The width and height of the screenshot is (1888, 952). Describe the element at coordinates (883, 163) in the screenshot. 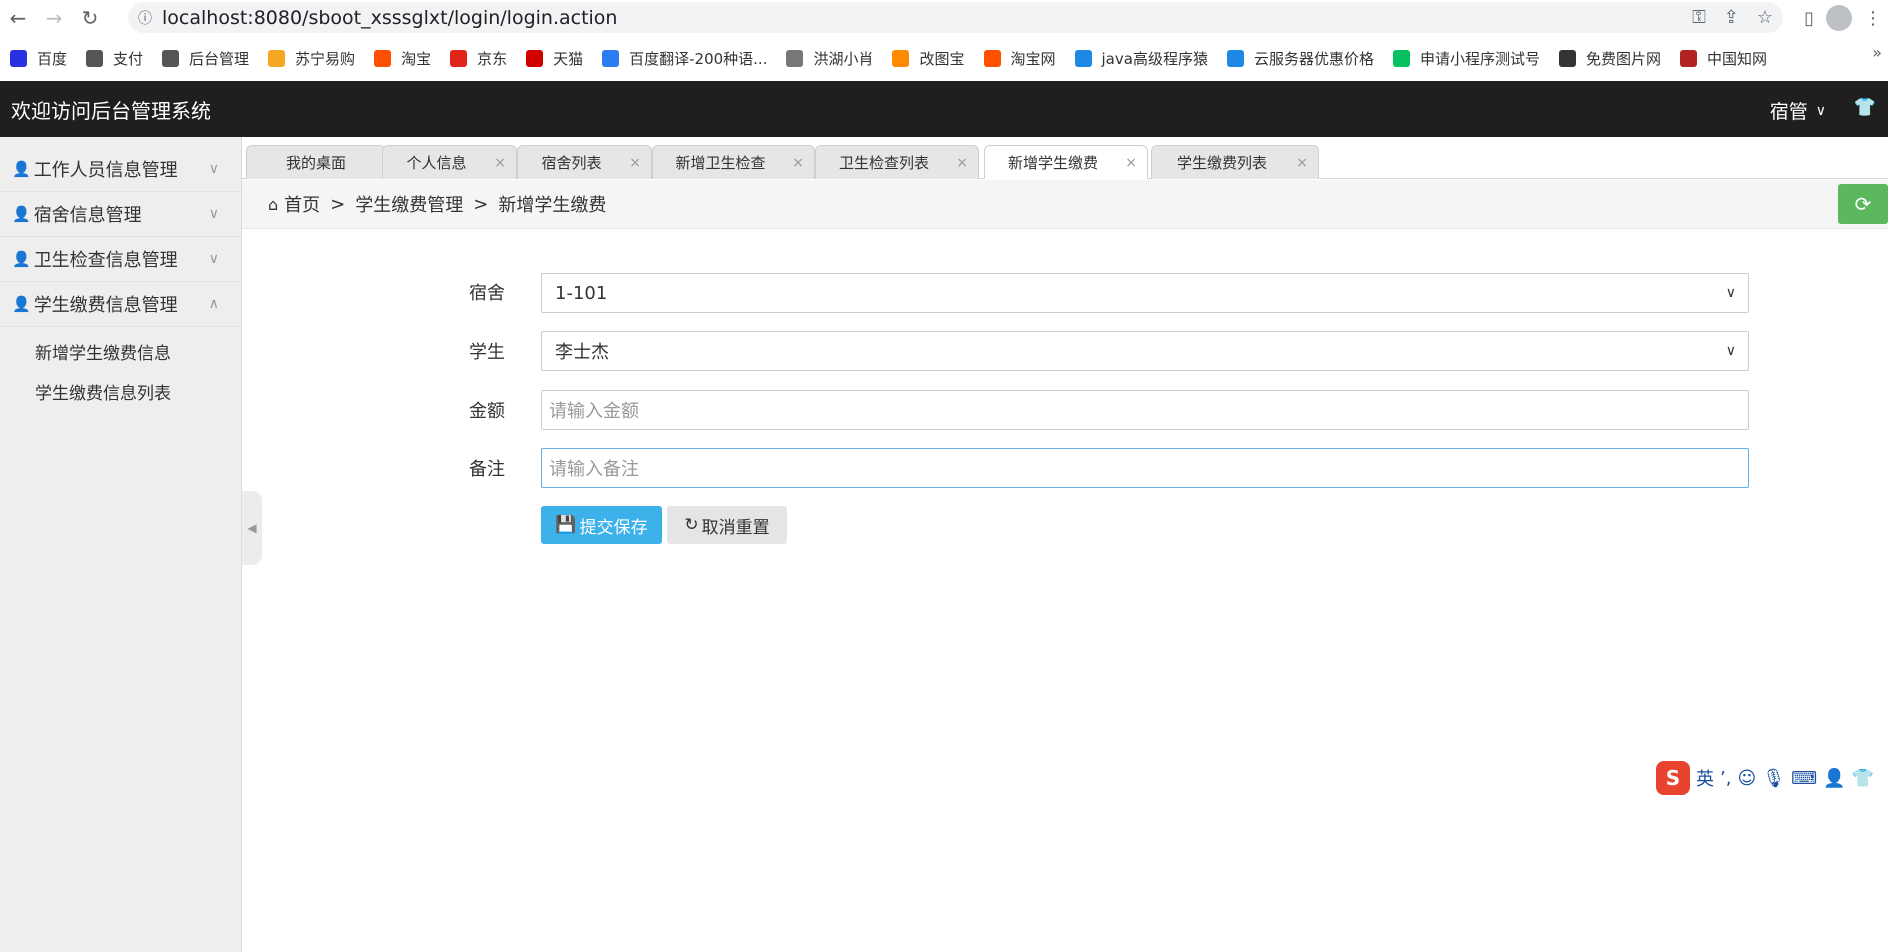

I see `tab-label: 卫生检查列表` at that location.